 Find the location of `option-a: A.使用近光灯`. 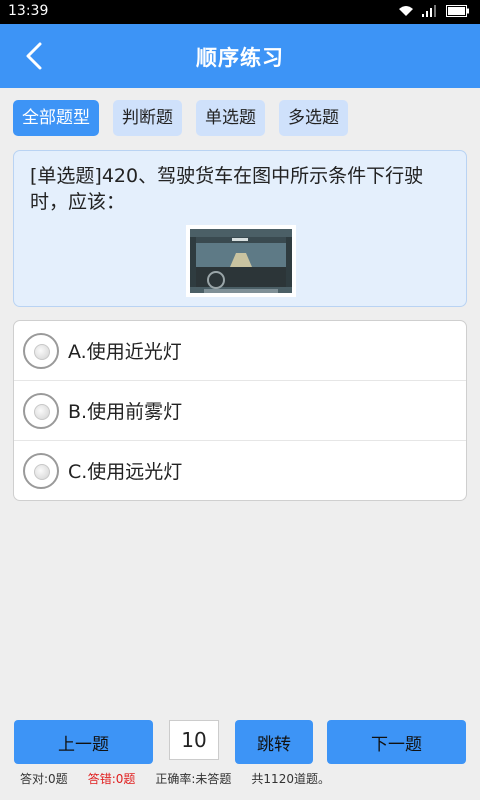

option-a: A.使用近光灯 is located at coordinates (240, 351).